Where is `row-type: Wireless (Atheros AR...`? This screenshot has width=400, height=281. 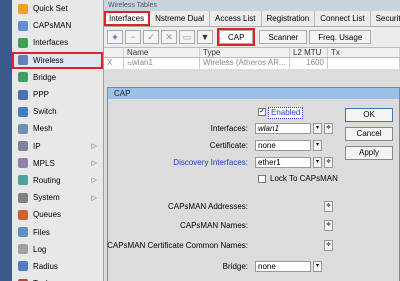 row-type: Wireless (Atheros AR... is located at coordinates (245, 63).